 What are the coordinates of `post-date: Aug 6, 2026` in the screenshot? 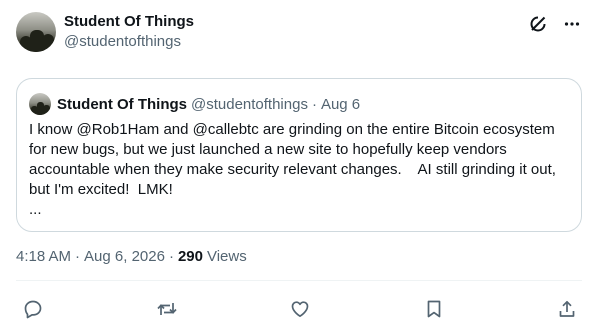 It's located at (124, 256).